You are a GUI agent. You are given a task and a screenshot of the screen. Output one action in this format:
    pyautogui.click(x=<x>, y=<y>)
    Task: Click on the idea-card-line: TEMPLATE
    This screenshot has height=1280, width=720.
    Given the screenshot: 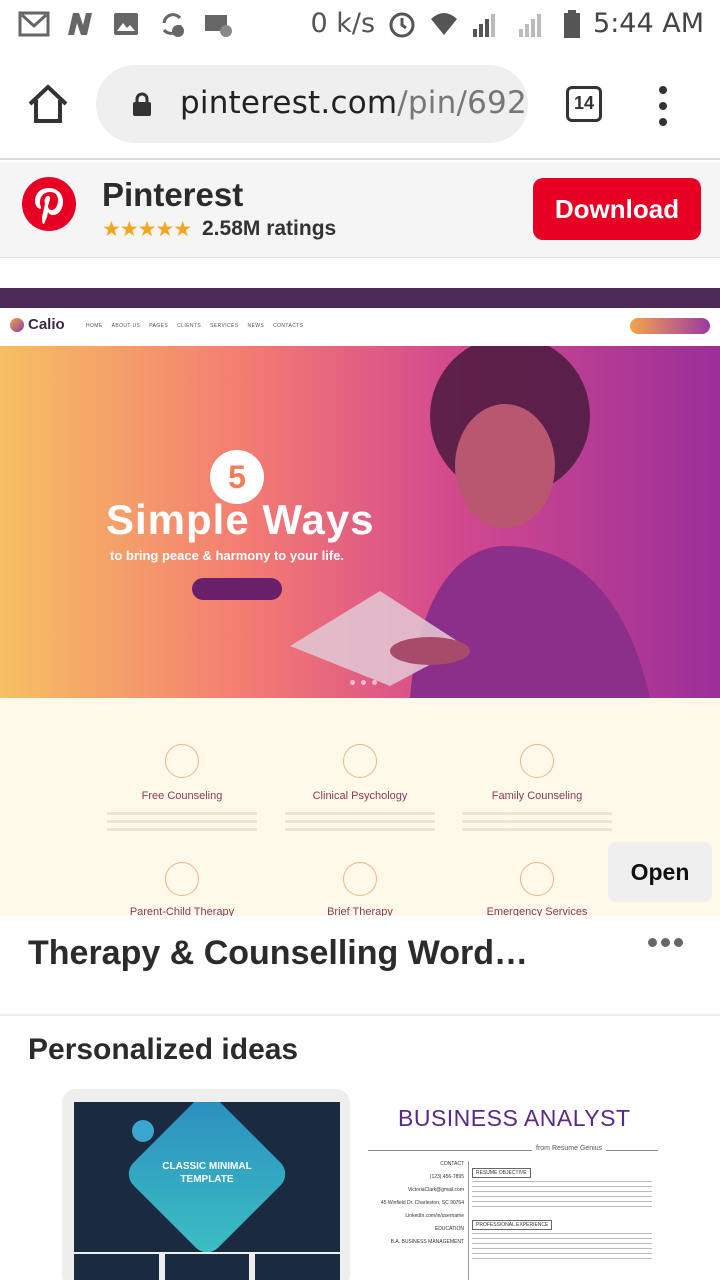 What is the action you would take?
    pyautogui.click(x=207, y=1179)
    